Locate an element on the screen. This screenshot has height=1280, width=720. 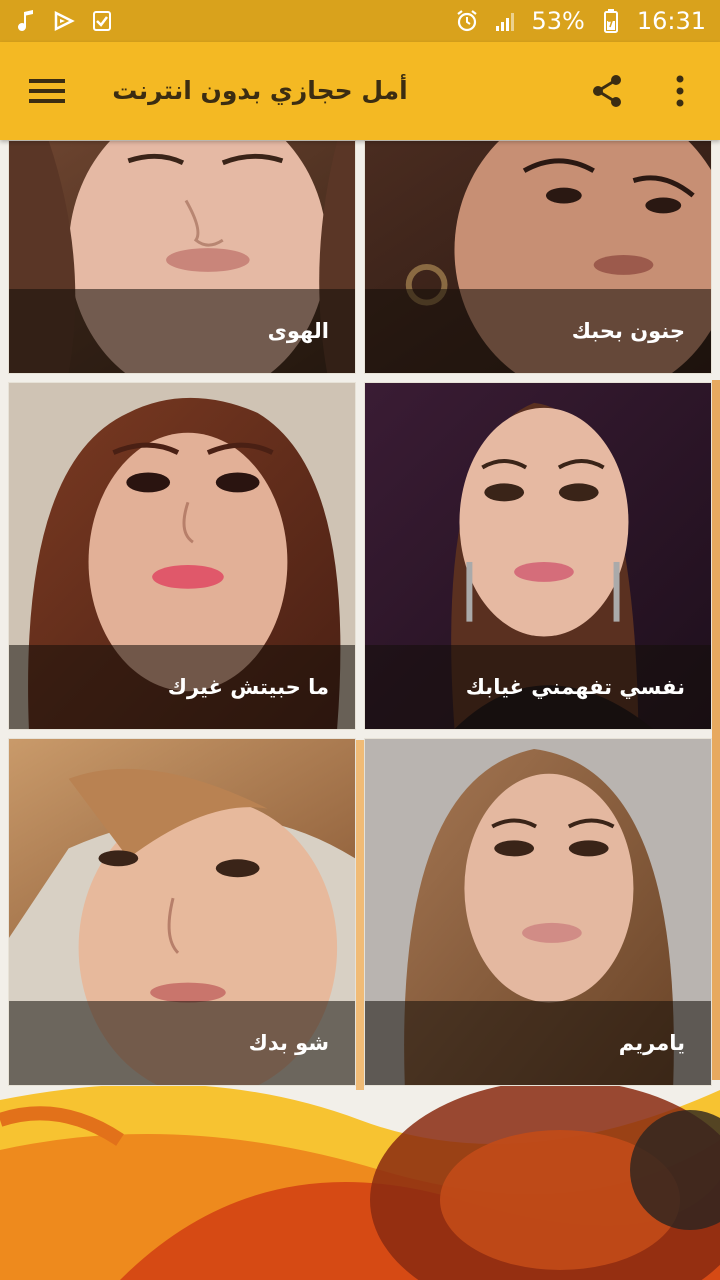
share-icon is located at coordinates (607, 91).